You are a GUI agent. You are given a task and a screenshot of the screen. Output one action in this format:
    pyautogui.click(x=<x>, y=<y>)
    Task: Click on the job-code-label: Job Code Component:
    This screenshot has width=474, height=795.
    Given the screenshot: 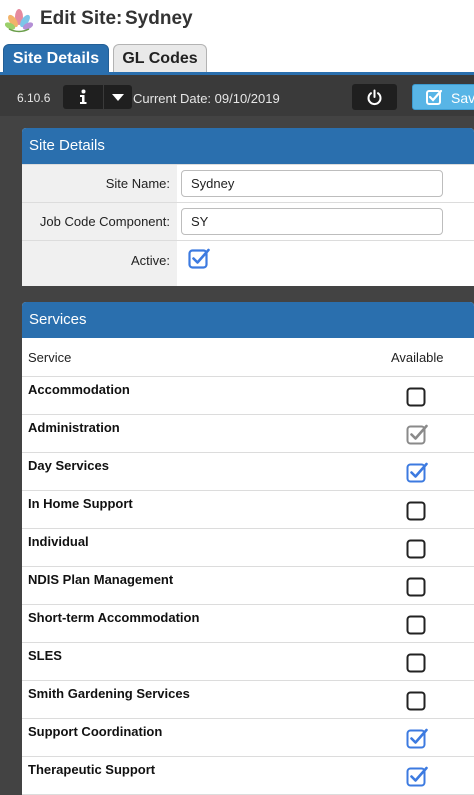 What is the action you would take?
    pyautogui.click(x=104, y=221)
    